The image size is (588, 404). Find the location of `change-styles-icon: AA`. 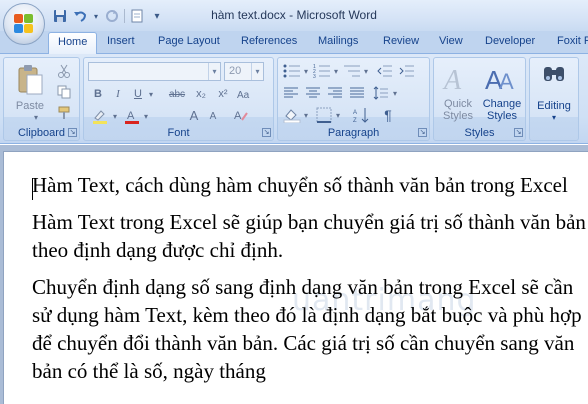

change-styles-icon: AA is located at coordinates (501, 79).